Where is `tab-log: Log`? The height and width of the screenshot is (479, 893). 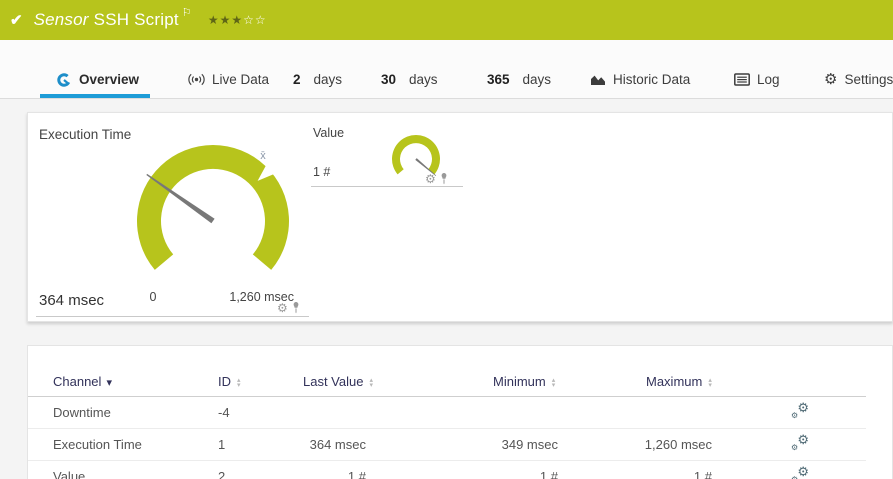 tab-log: Log is located at coordinates (757, 79).